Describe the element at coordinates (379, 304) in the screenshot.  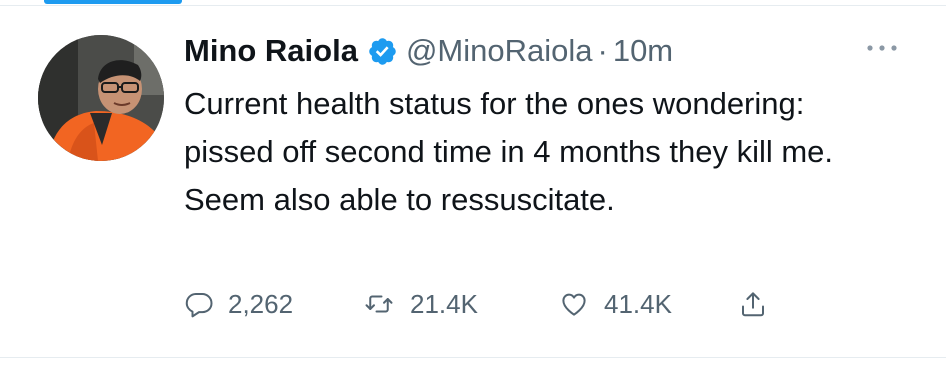
I see `retweet-icon` at that location.